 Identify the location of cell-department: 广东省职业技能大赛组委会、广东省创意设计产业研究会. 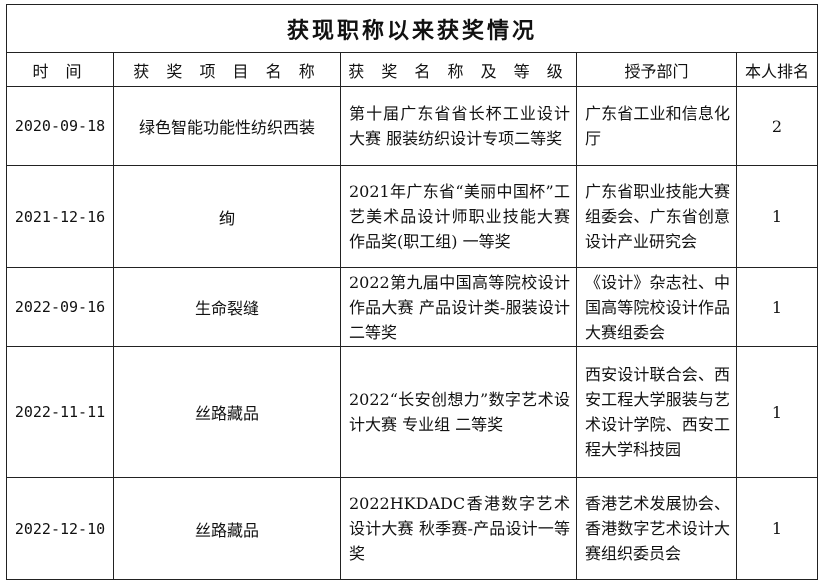
(656, 216).